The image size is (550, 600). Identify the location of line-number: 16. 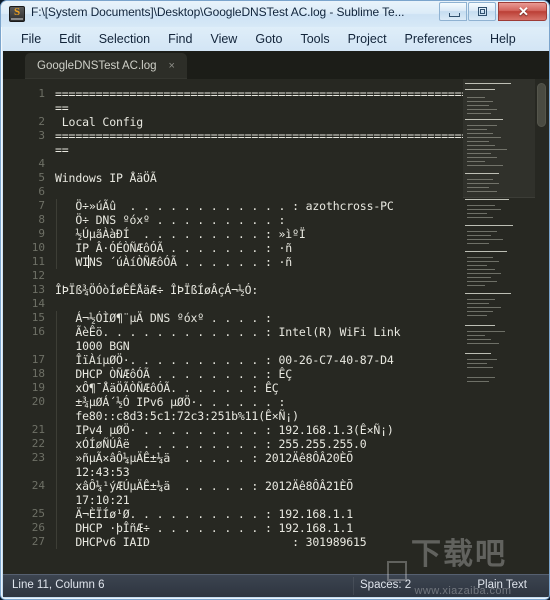
(38, 331).